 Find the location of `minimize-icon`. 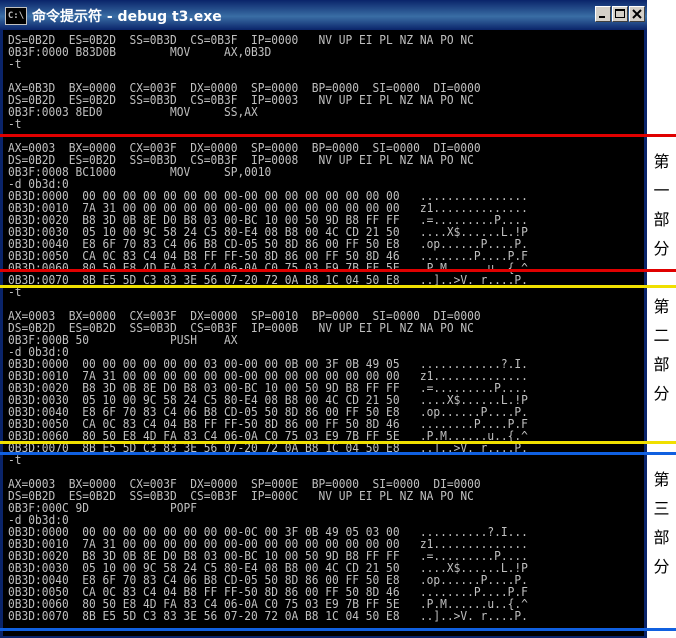

minimize-icon is located at coordinates (602, 17).